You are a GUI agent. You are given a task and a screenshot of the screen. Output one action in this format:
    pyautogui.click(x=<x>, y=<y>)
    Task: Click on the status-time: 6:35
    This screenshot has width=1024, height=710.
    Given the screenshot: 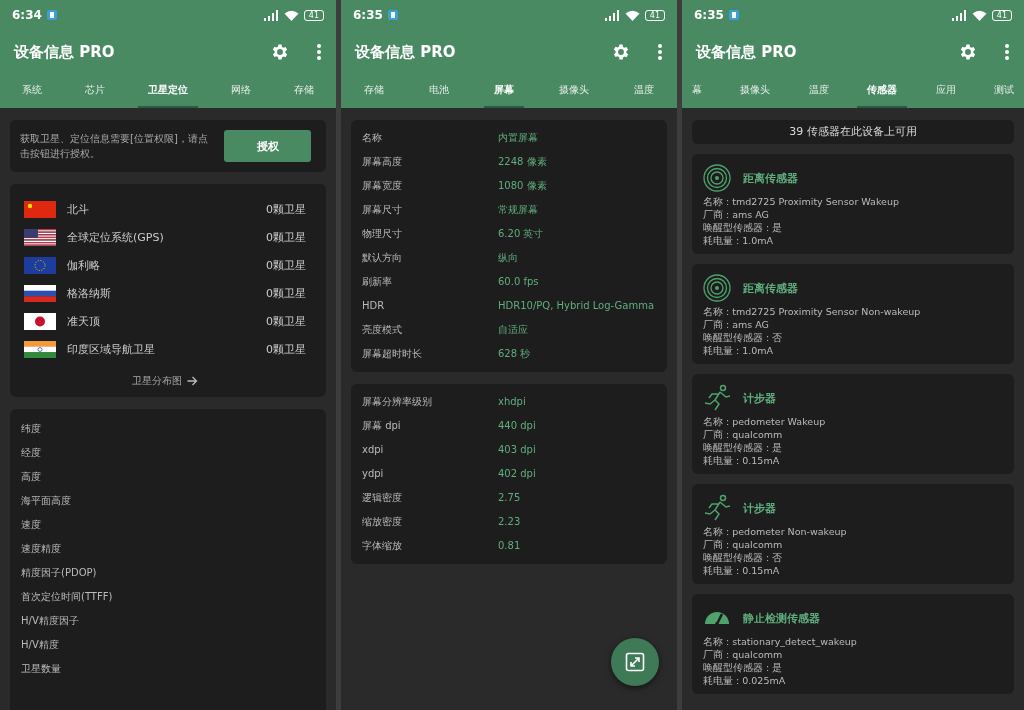 What is the action you would take?
    pyautogui.click(x=368, y=15)
    